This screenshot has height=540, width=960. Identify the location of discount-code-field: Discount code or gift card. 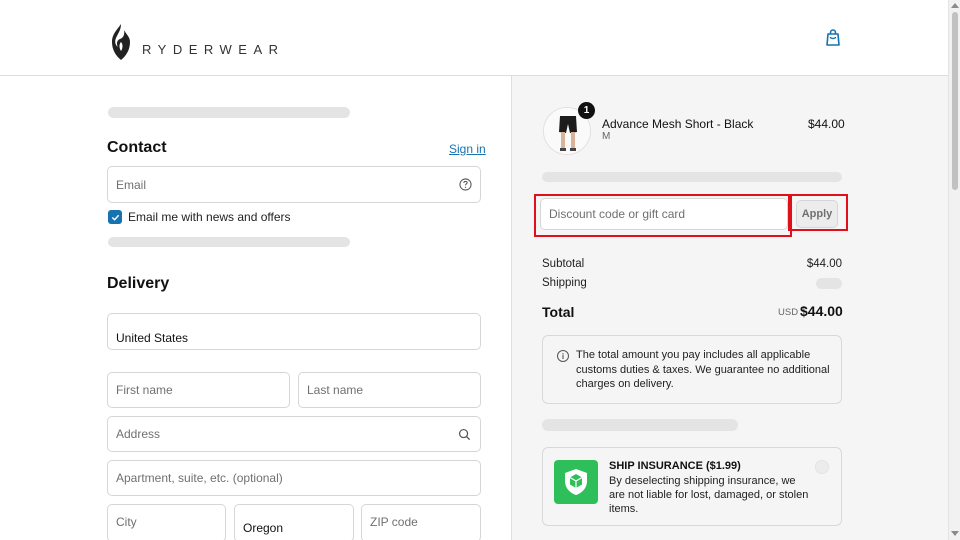
(664, 214).